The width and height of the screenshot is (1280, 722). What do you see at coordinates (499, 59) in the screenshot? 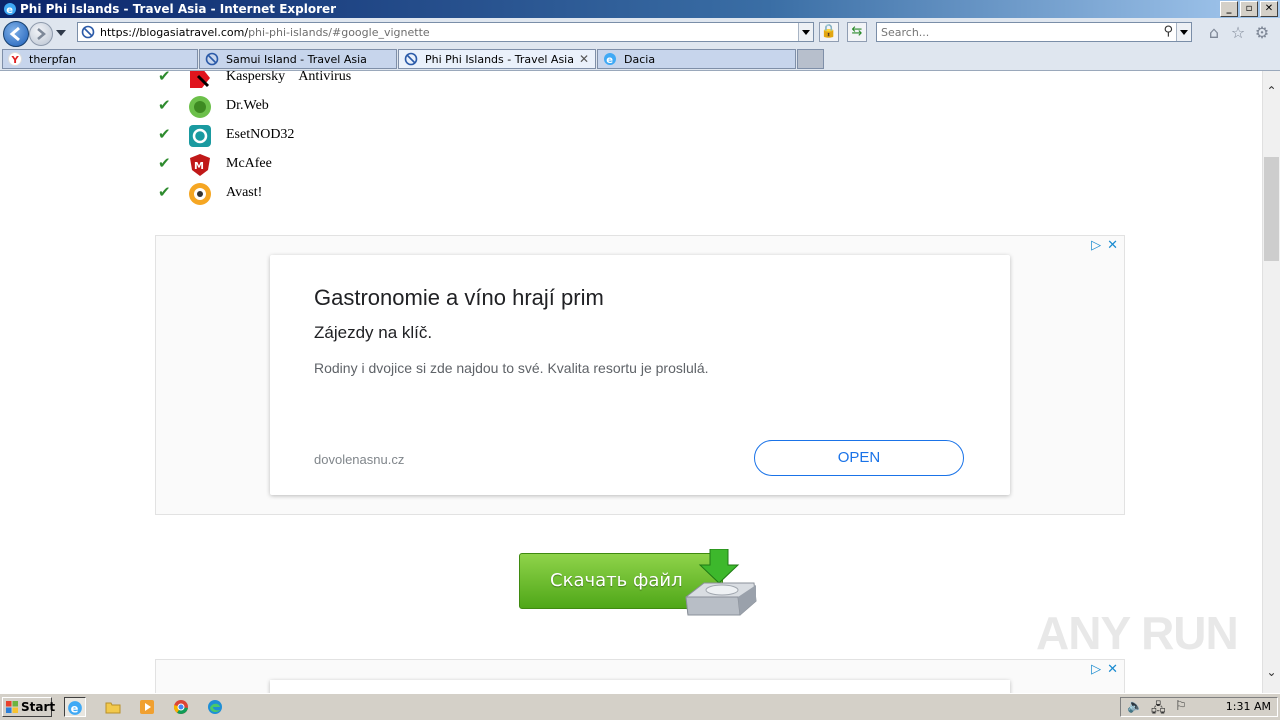
I see `tab-label: Phi Phi Islands - Travel Asia` at bounding box center [499, 59].